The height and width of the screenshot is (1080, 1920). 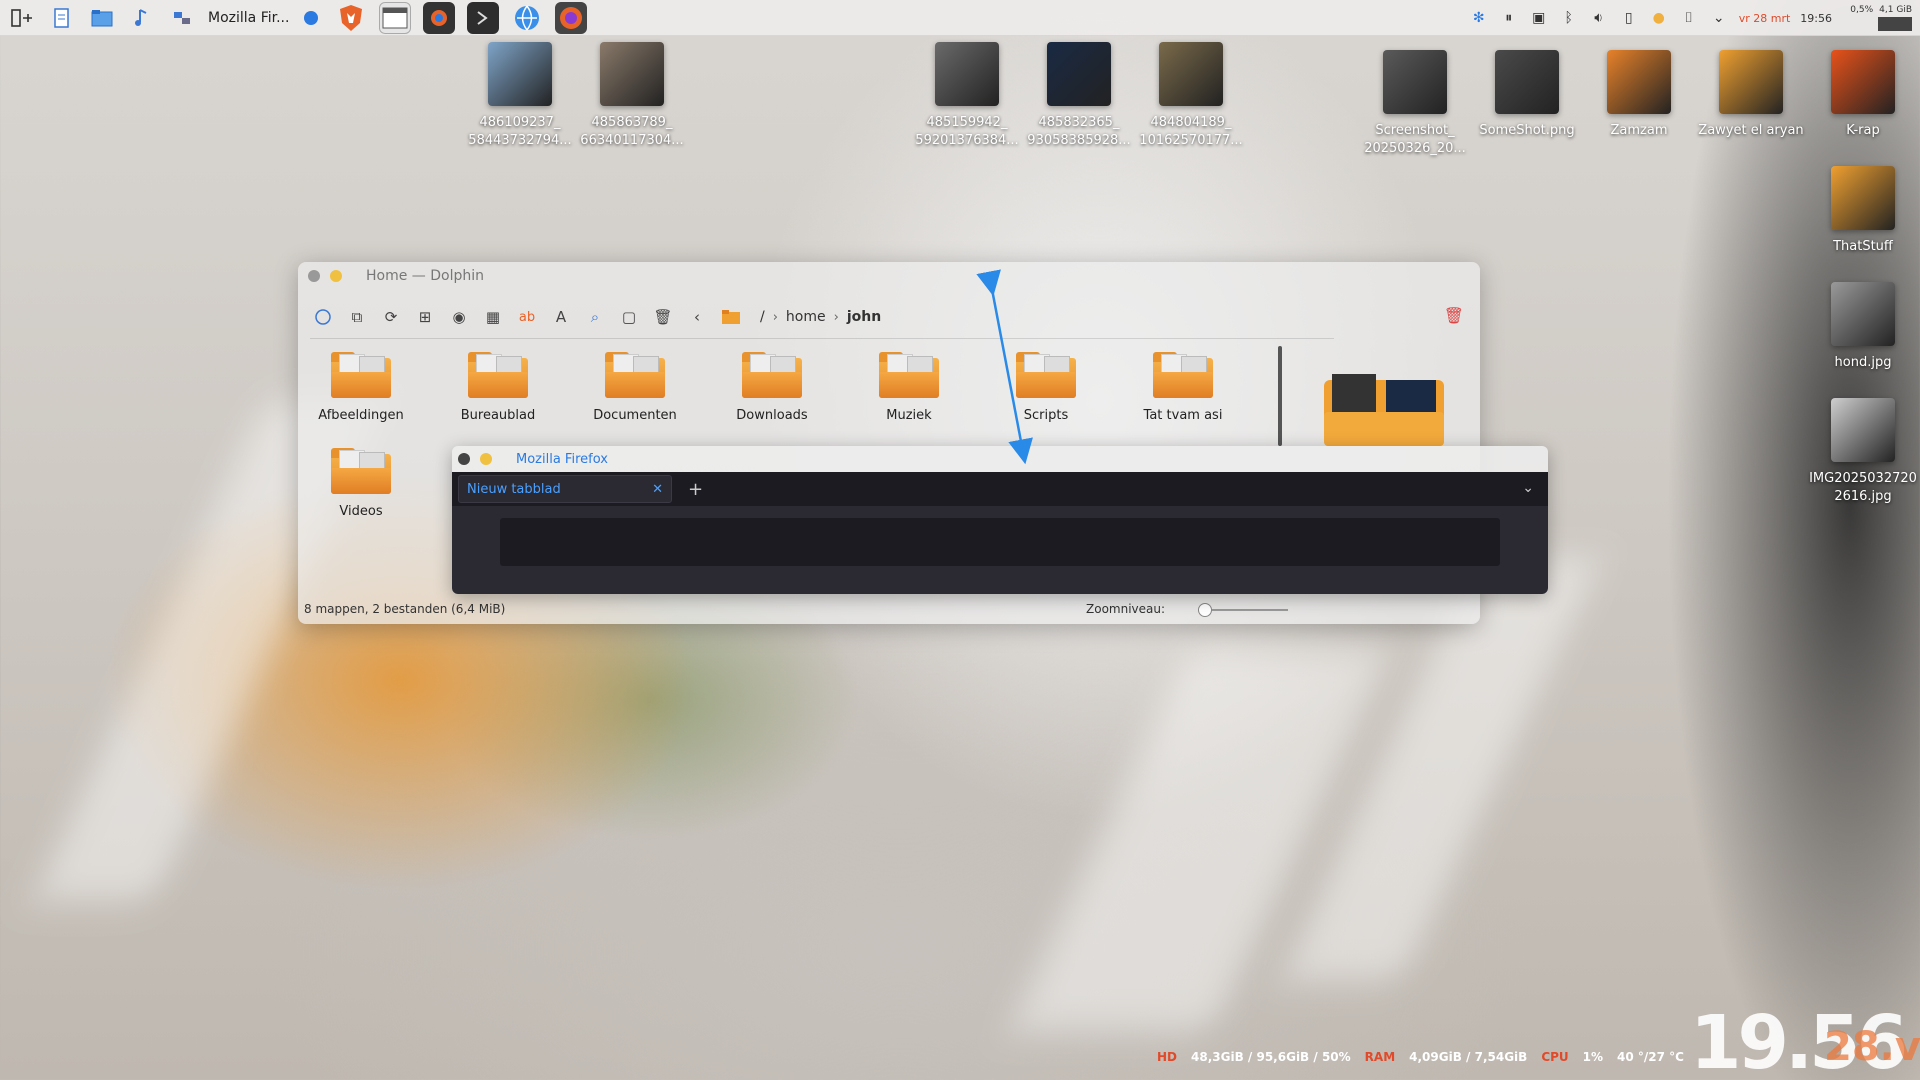 I want to click on media-pause-icon: ⏸, so click(x=1509, y=18).